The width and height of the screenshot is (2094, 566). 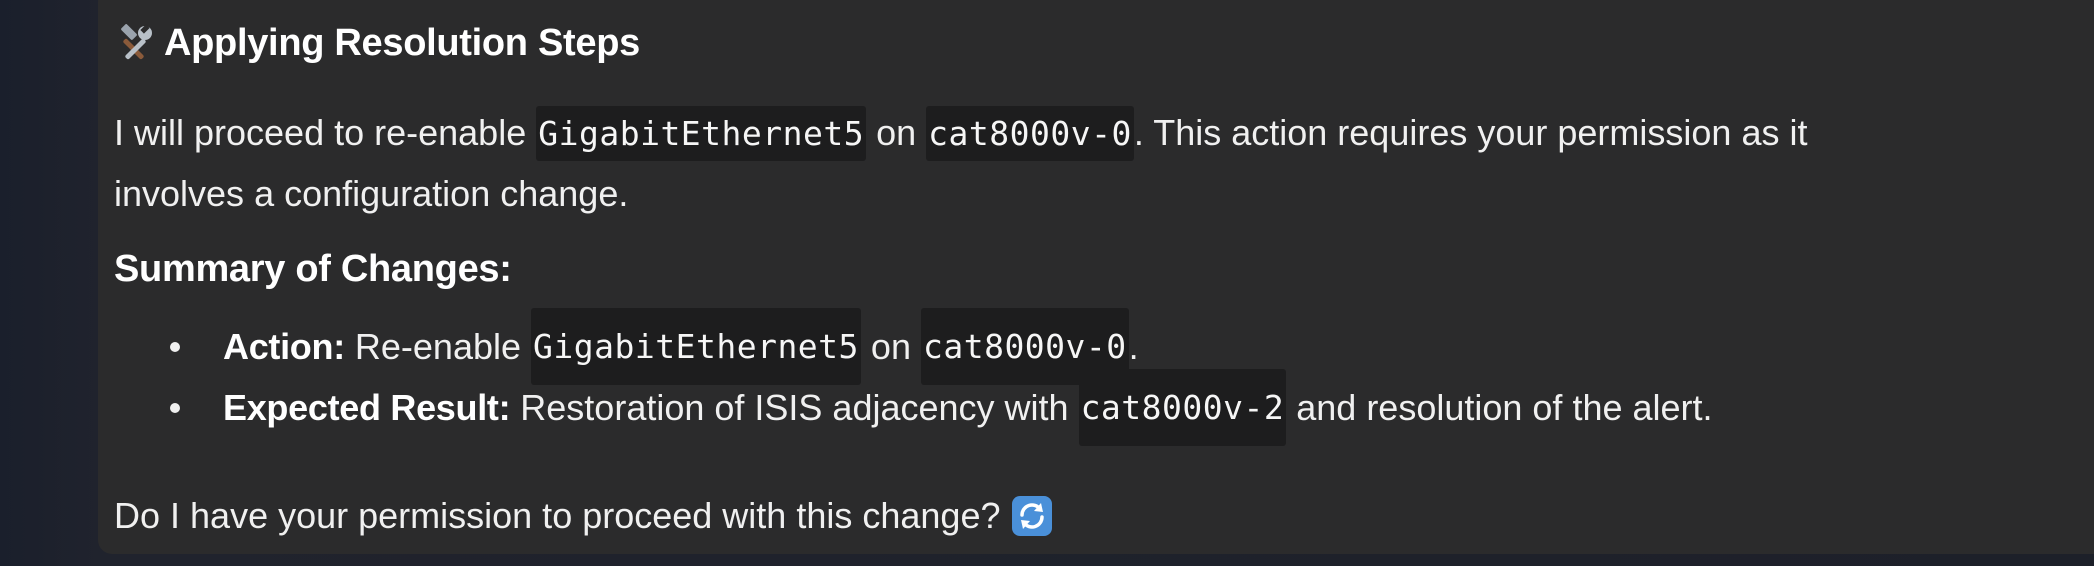 What do you see at coordinates (134, 43) in the screenshot?
I see `hammer-and-wrench-icon` at bounding box center [134, 43].